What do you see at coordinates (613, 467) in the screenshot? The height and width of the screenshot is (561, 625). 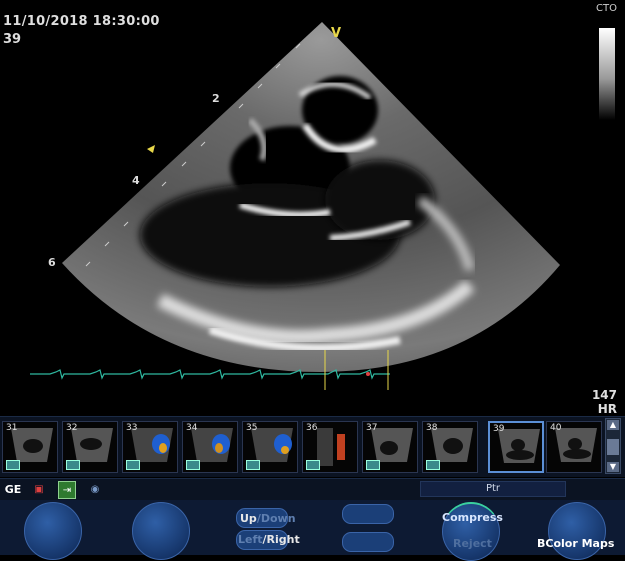 I see `scroll-down-icon: ▼` at bounding box center [613, 467].